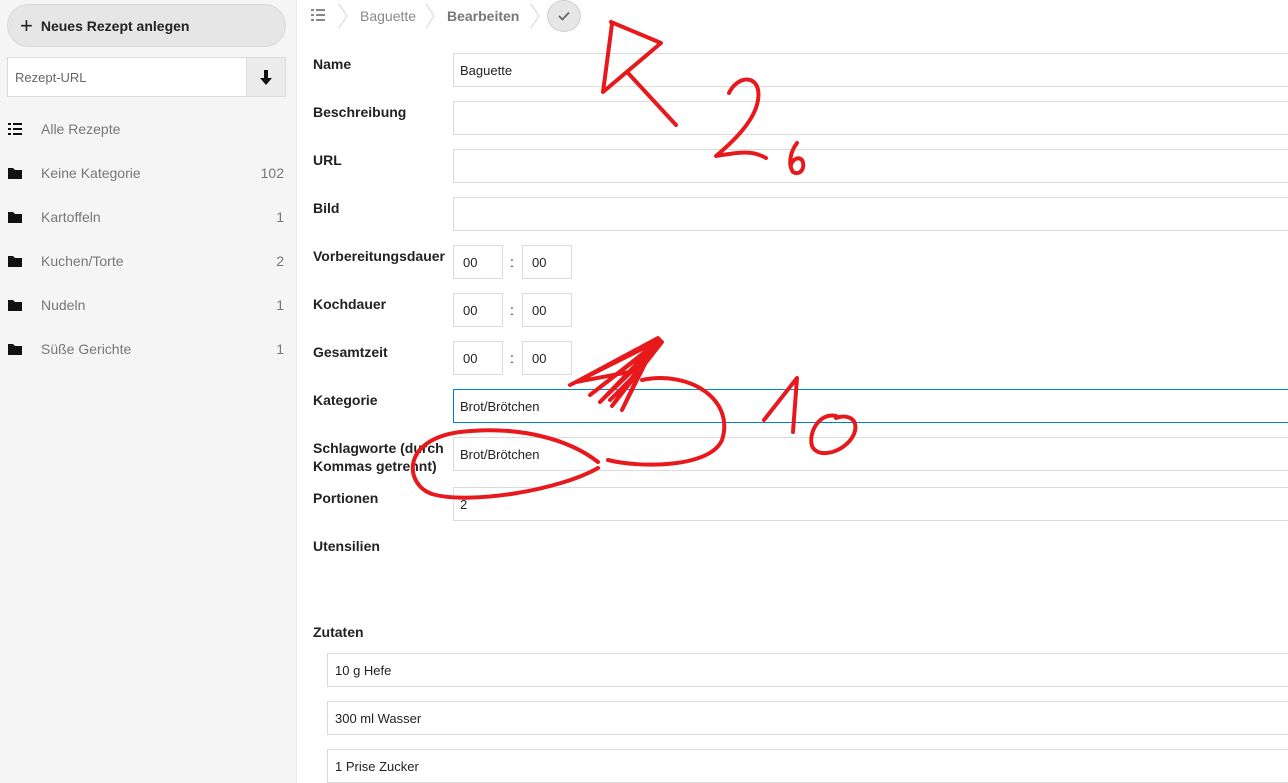 The width and height of the screenshot is (1288, 783). What do you see at coordinates (870, 214) in the screenshot?
I see `image-input` at bounding box center [870, 214].